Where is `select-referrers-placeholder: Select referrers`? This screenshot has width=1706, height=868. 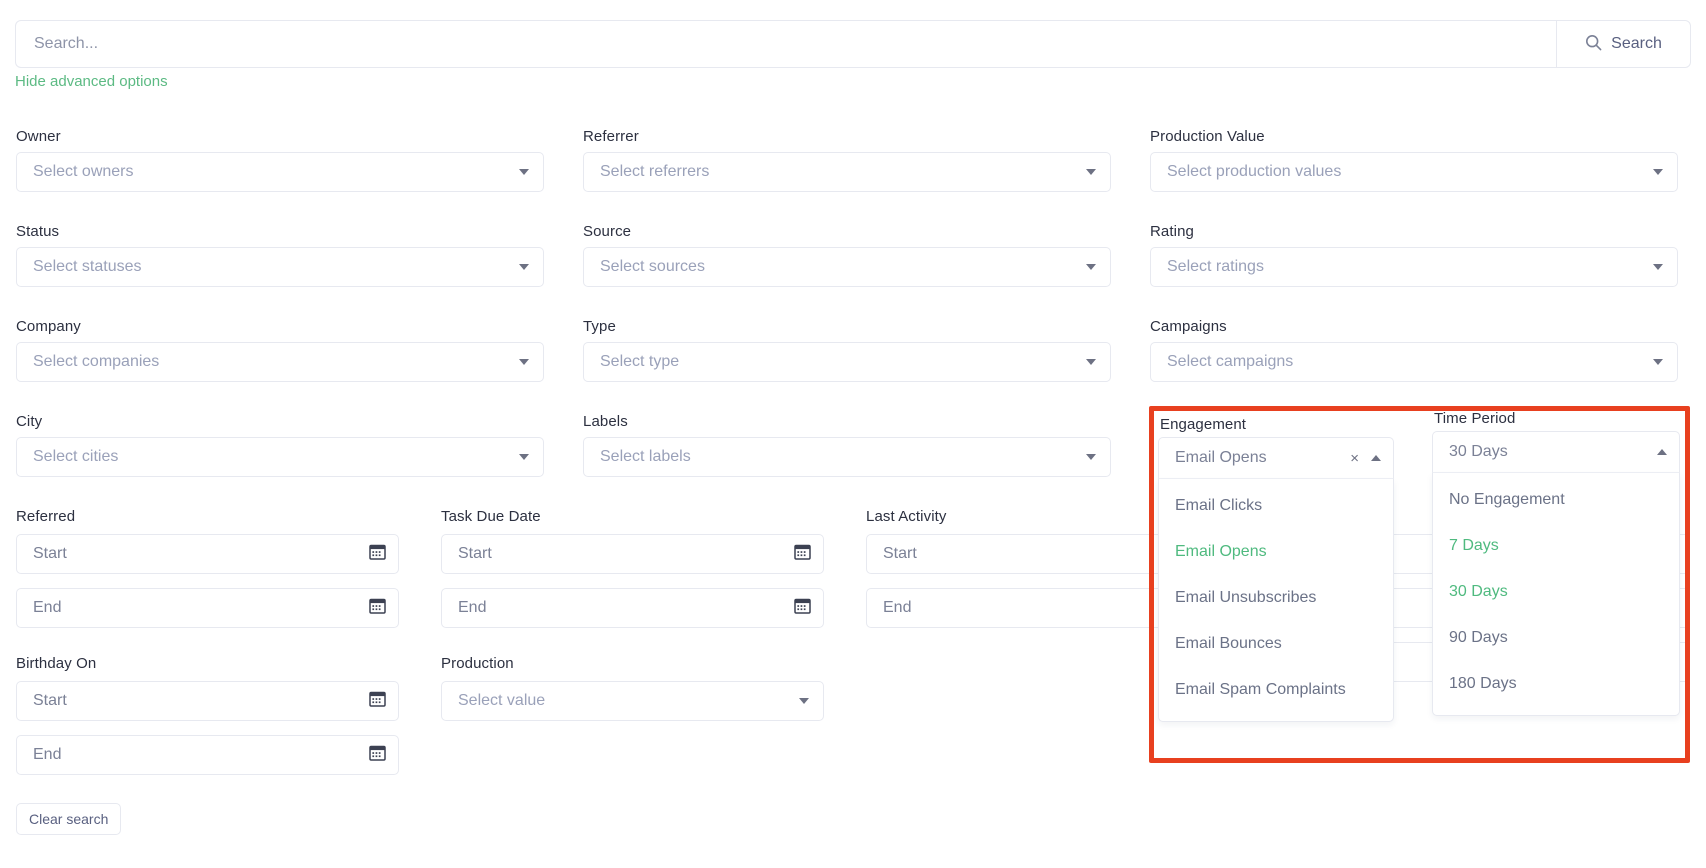
select-referrers-placeholder: Select referrers is located at coordinates (655, 171).